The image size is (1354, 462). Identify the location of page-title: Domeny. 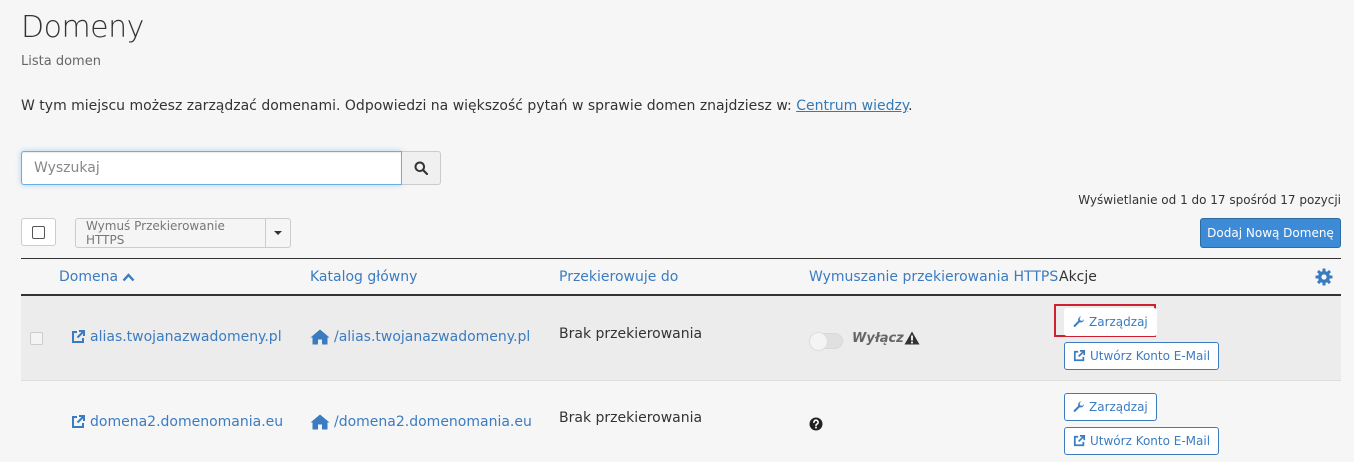
(82, 27).